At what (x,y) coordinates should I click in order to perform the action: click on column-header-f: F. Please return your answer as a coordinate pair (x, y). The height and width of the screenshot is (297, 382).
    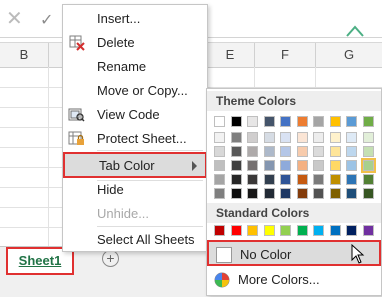
    Looking at the image, I should click on (285, 55).